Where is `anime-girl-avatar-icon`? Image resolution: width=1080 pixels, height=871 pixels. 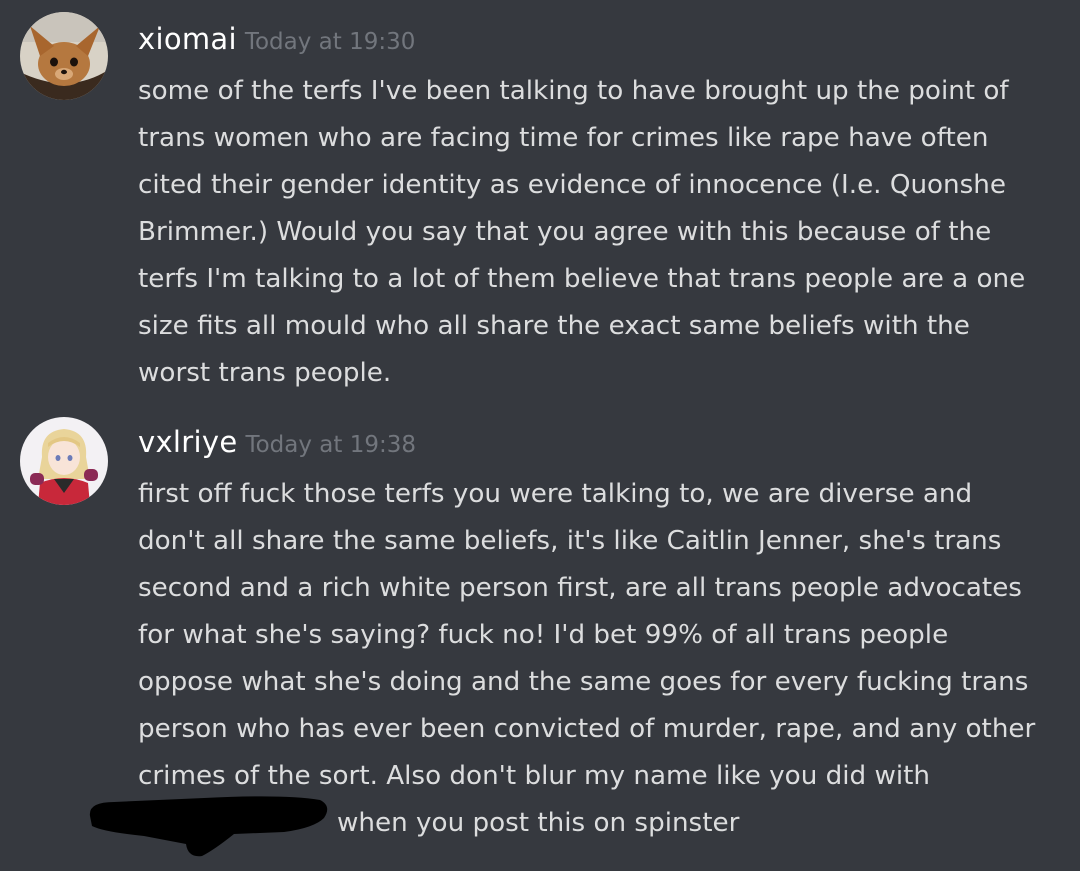
anime-girl-avatar-icon is located at coordinates (64, 461).